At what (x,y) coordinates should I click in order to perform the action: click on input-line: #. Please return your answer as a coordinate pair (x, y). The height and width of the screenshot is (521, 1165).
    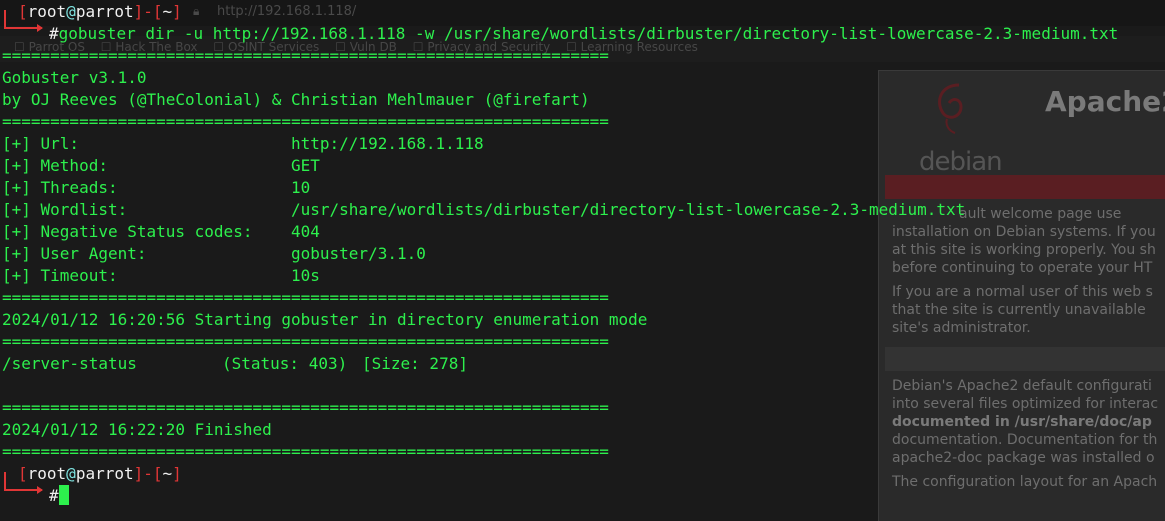
    Looking at the image, I should click on (59, 496).